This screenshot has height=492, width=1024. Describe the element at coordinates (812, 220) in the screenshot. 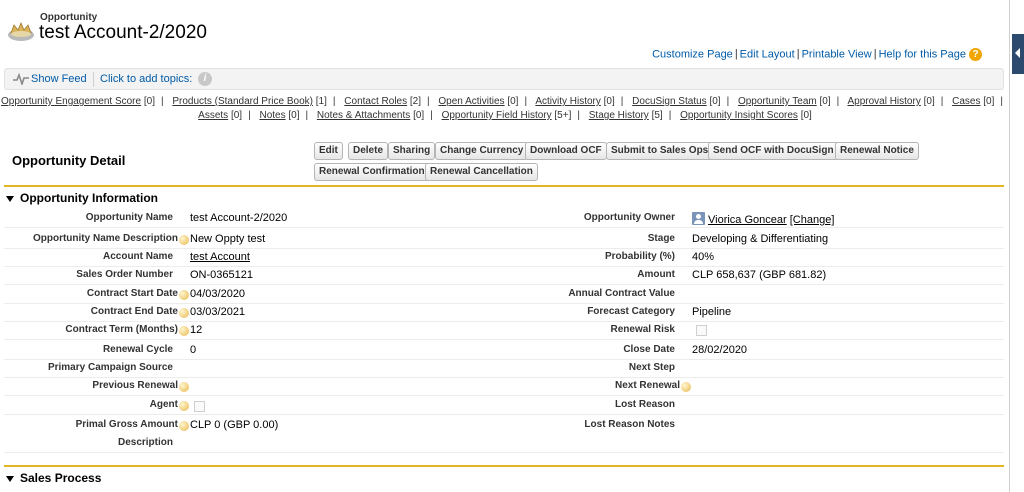

I see `change-owner-link: [Change]` at that location.